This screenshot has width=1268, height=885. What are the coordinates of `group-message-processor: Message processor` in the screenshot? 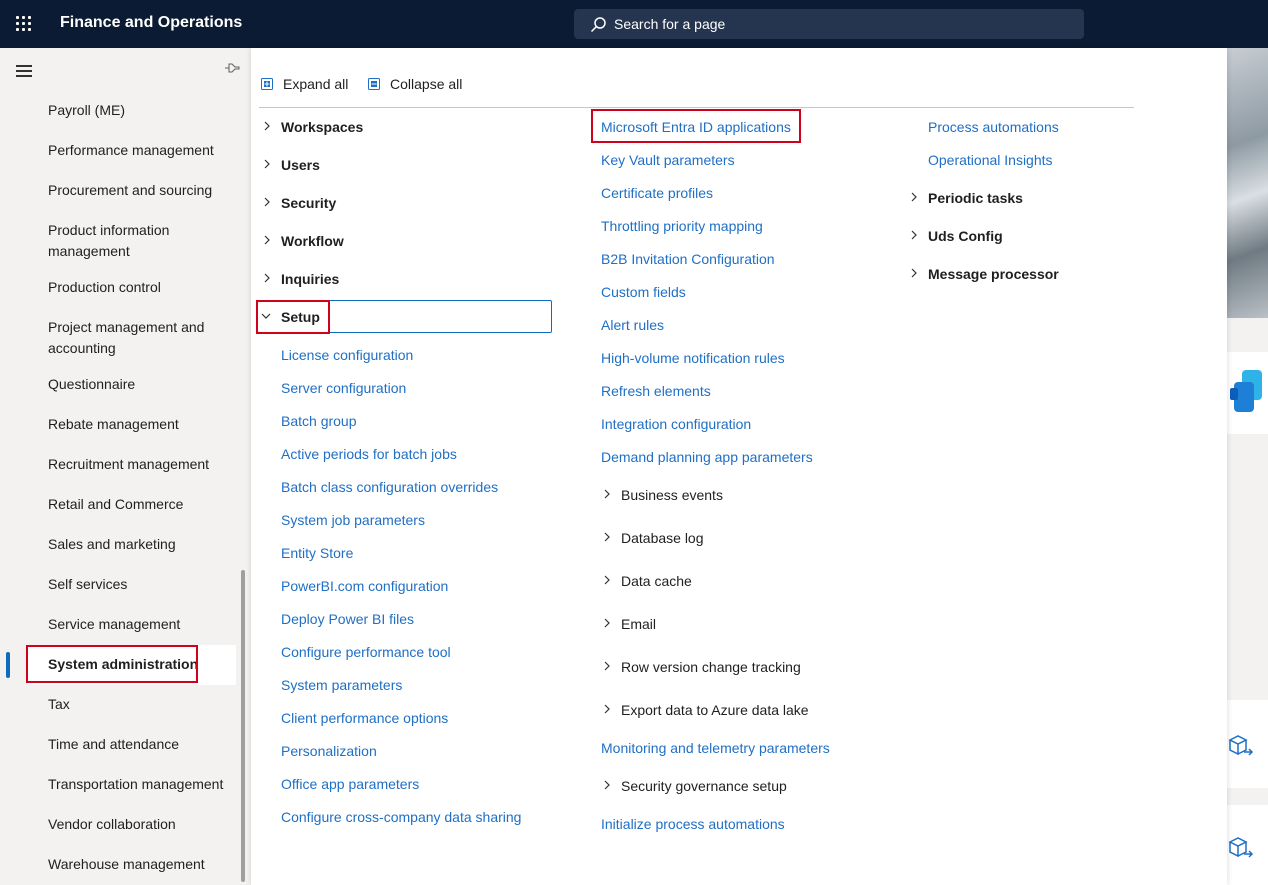 It's located at (993, 274).